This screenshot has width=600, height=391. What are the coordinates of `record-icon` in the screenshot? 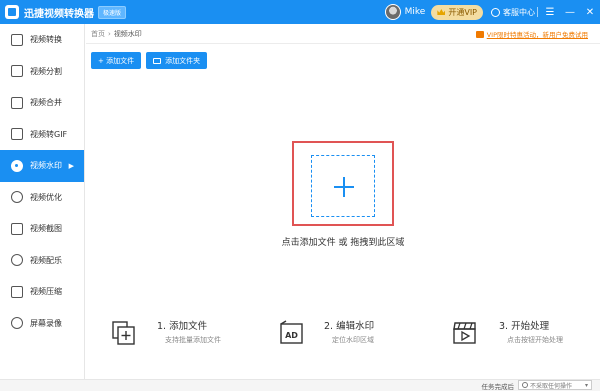 It's located at (17, 323).